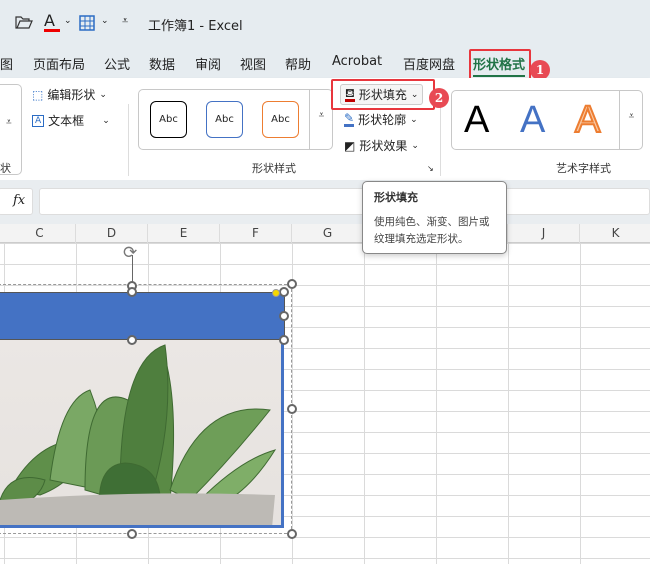 The height and width of the screenshot is (564, 650). I want to click on wordart-more-button: ⩡, so click(631, 120).